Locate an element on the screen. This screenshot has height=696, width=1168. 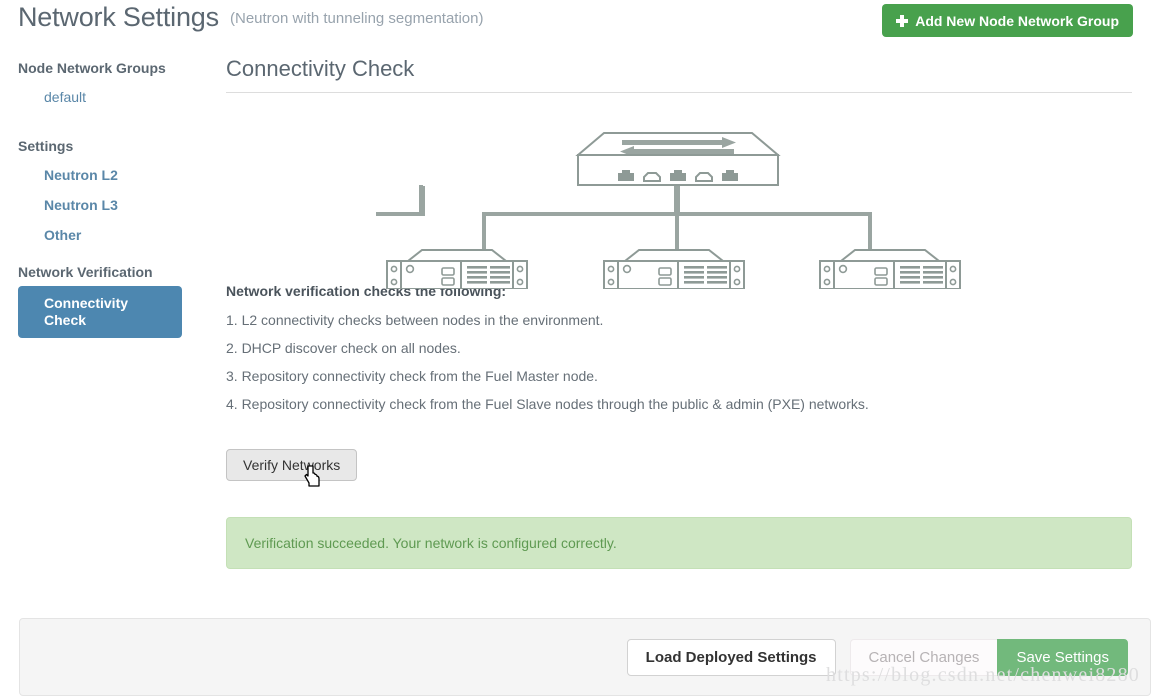
sidebar-item-other: Other is located at coordinates (105, 235).